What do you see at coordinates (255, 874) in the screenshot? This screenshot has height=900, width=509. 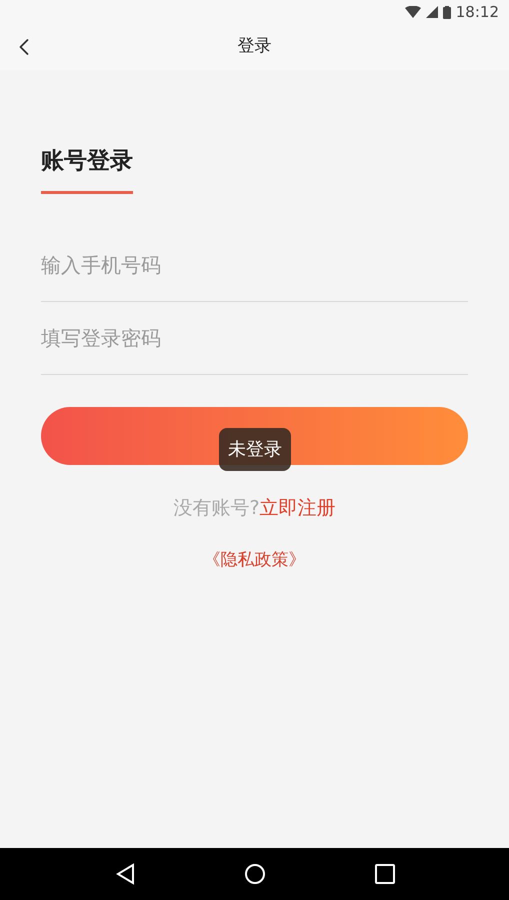 I see `home-icon` at bounding box center [255, 874].